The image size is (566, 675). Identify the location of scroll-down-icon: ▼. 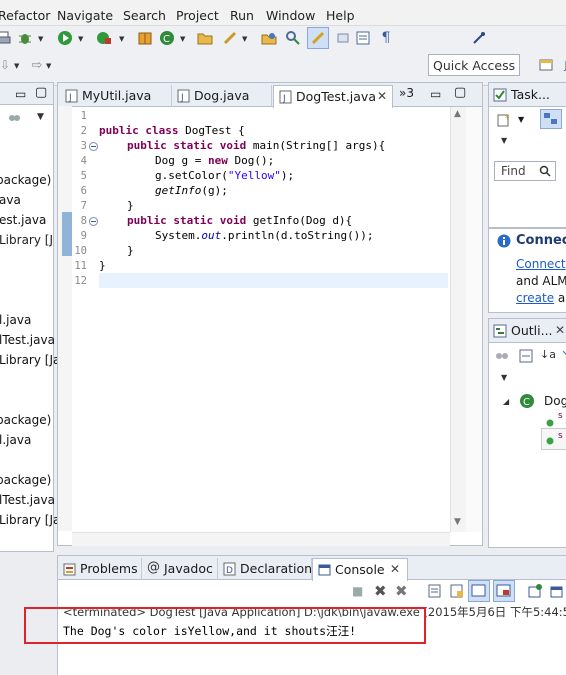
(457, 522).